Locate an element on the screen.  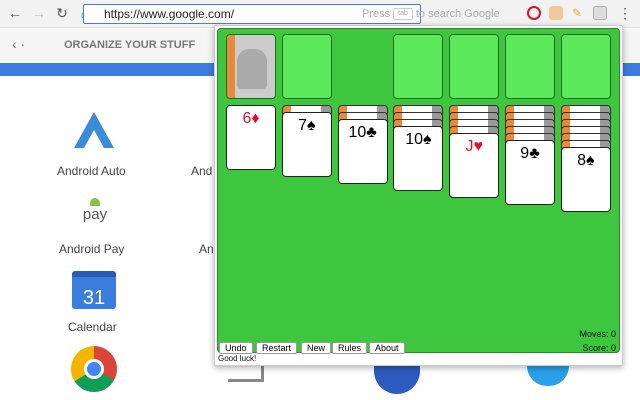
app-label: An is located at coordinates (206, 249).